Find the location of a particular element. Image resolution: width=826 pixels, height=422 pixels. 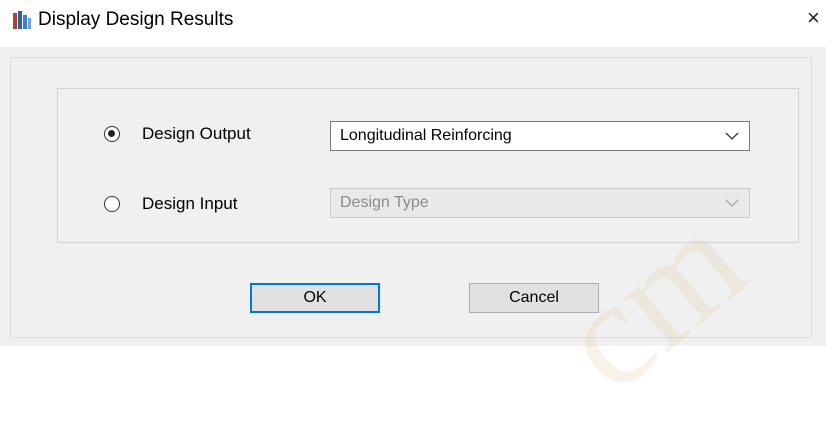

app-icon is located at coordinates (22, 20).